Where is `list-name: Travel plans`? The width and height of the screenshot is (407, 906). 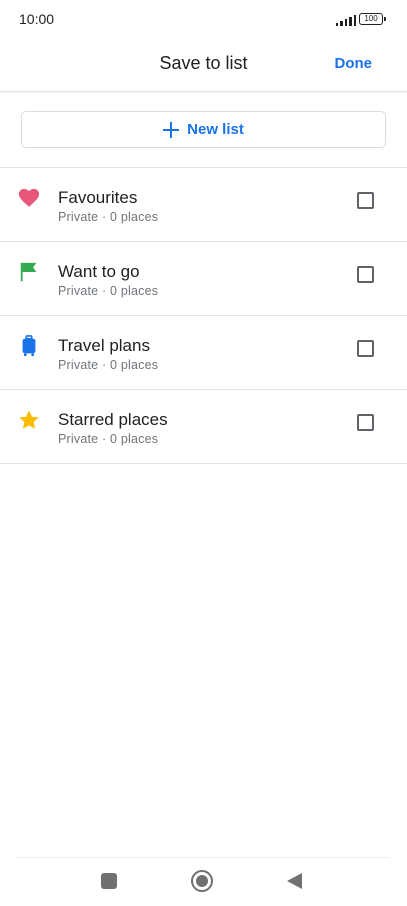
list-name: Travel plans is located at coordinates (104, 345).